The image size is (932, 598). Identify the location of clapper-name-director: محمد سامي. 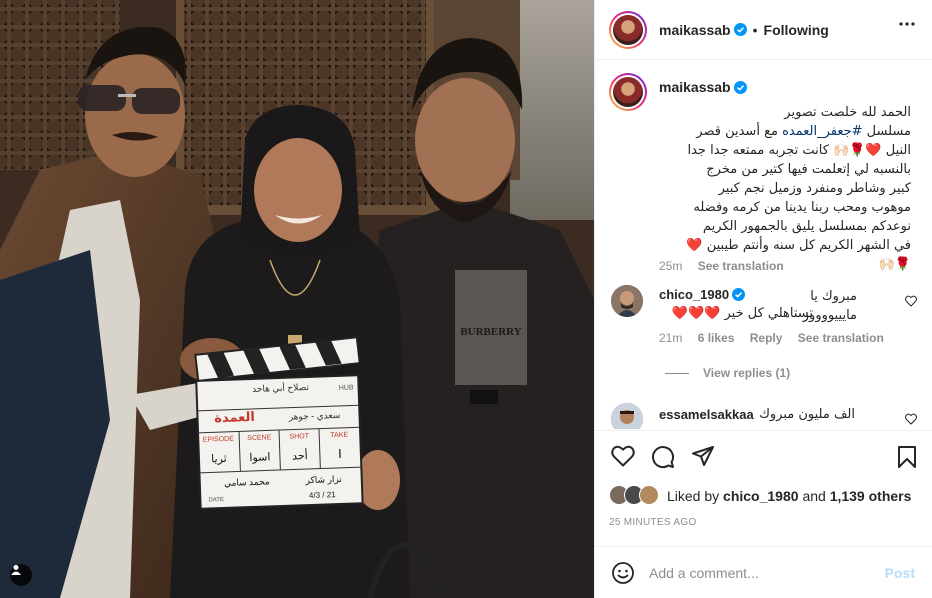
(247, 482).